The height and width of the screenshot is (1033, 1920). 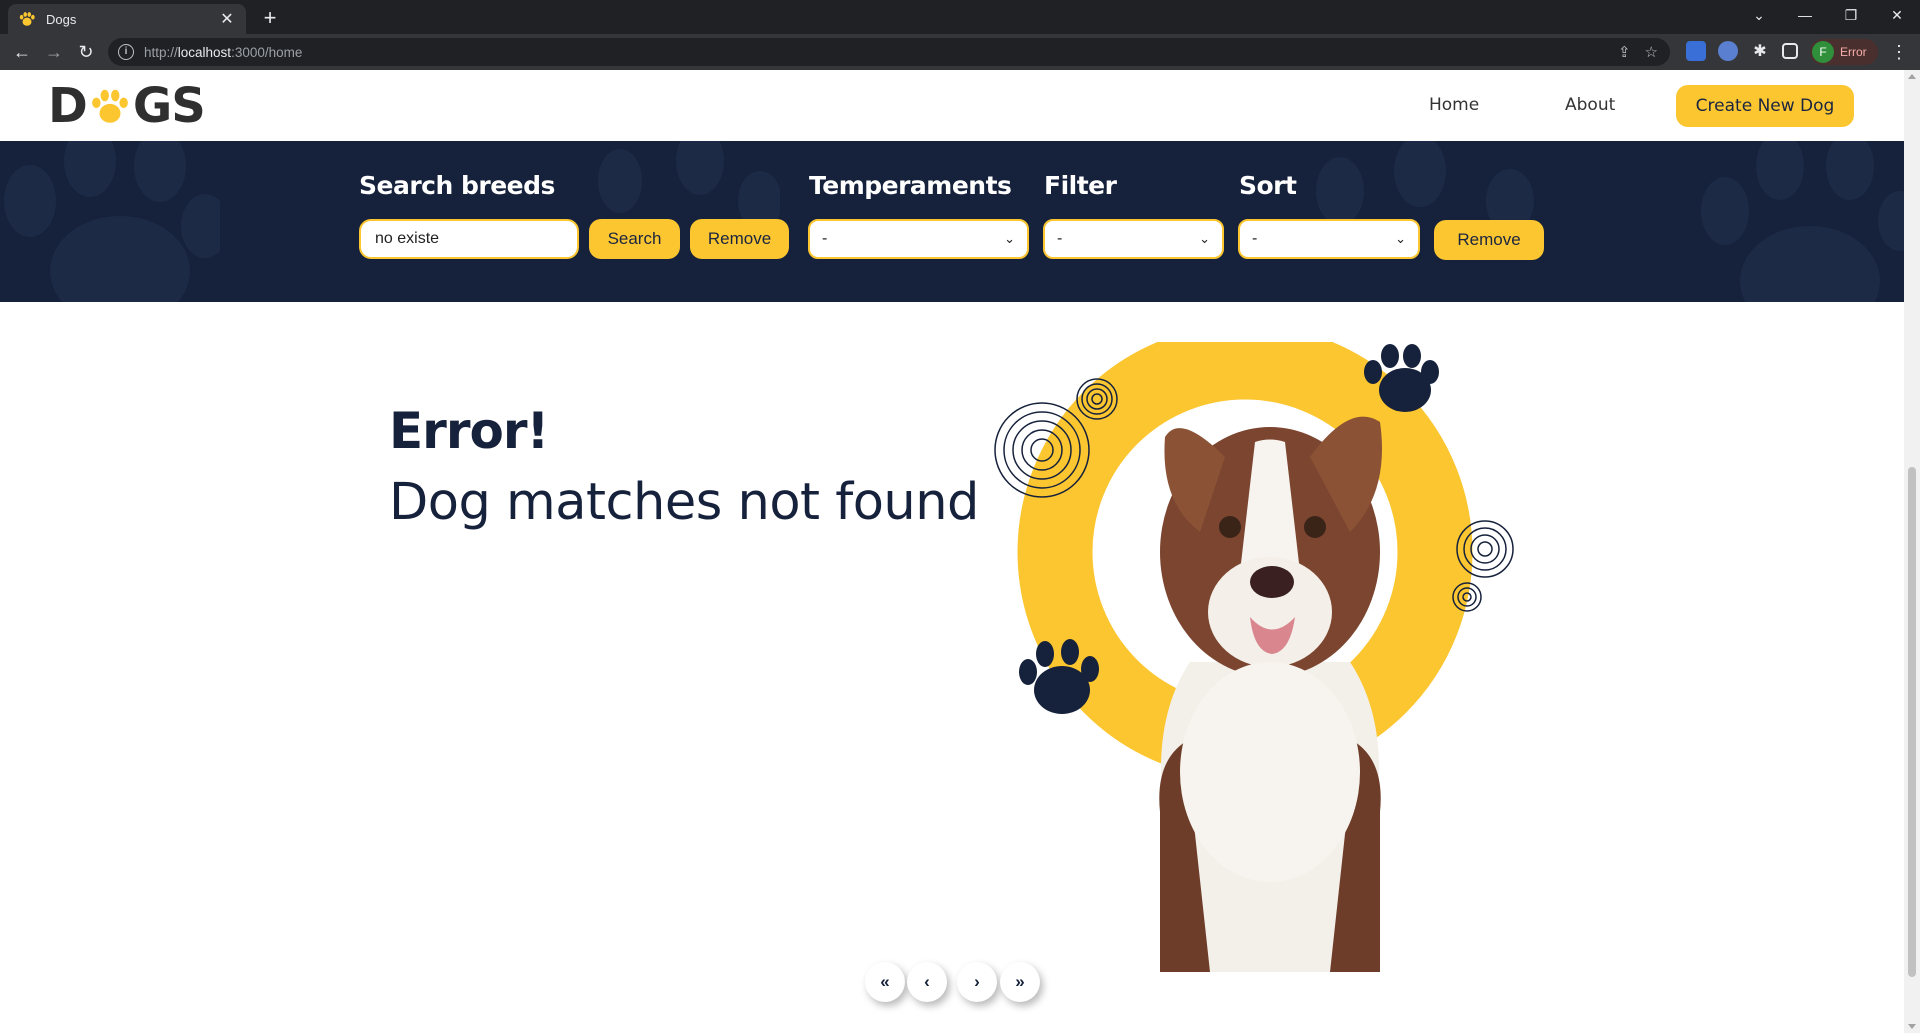 I want to click on logo-text-right: GS, so click(x=169, y=106).